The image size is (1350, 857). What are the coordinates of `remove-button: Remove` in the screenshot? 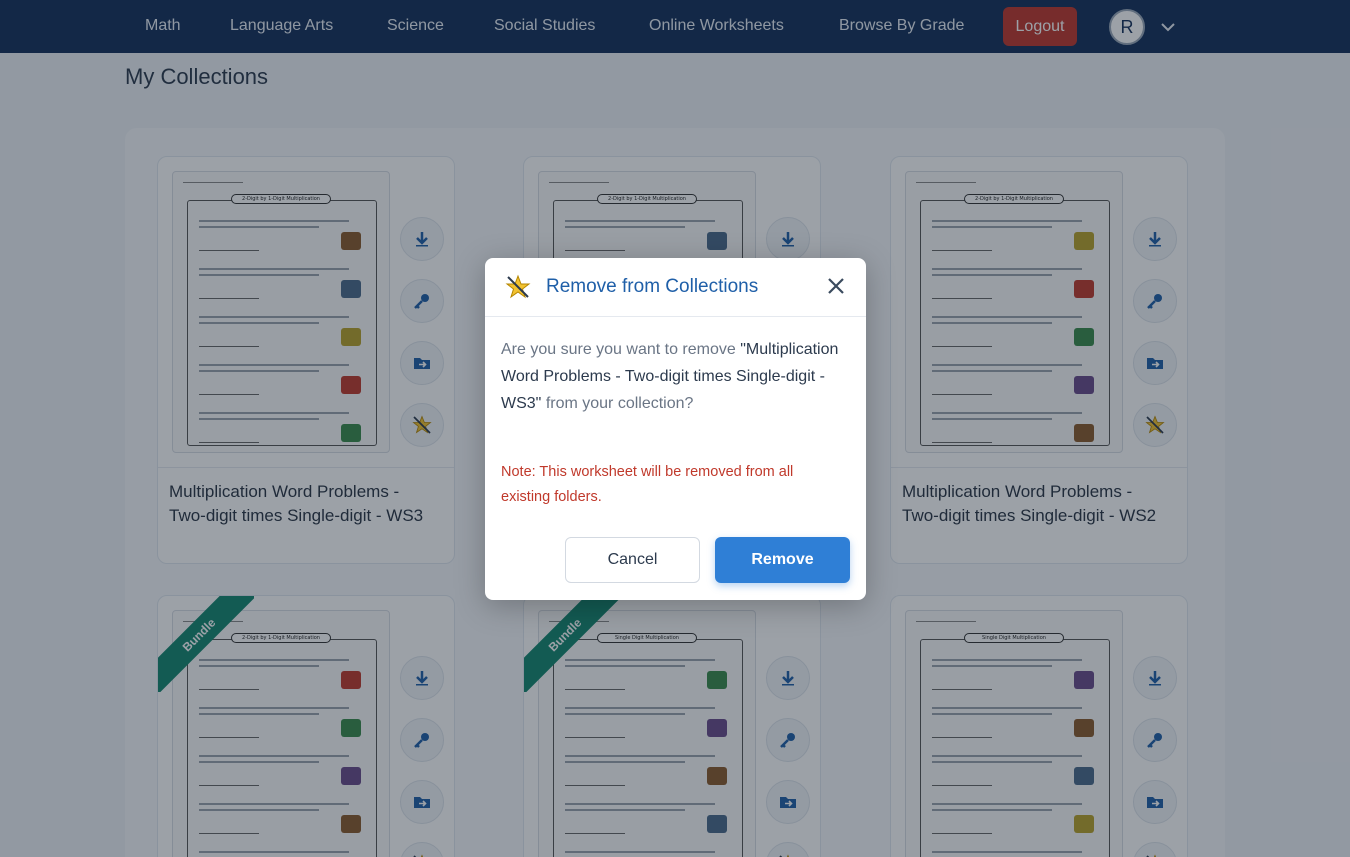 It's located at (782, 560).